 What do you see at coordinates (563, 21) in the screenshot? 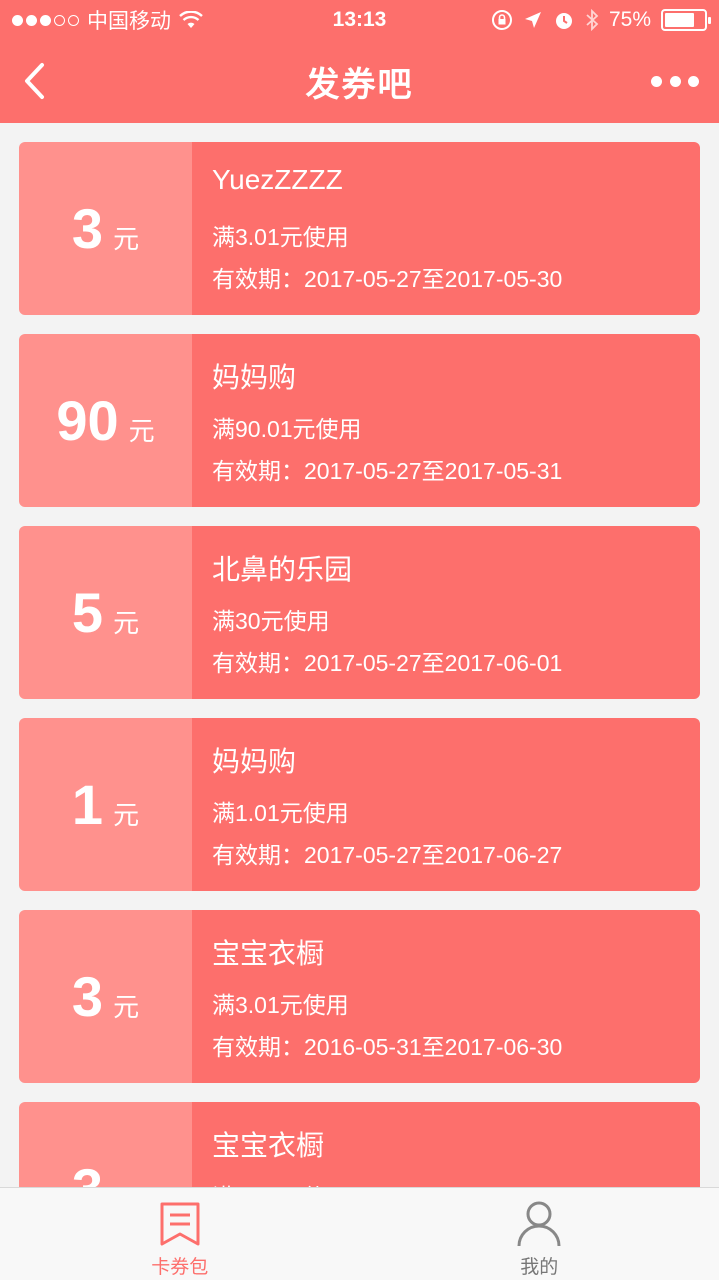
I see `alarm-icon` at bounding box center [563, 21].